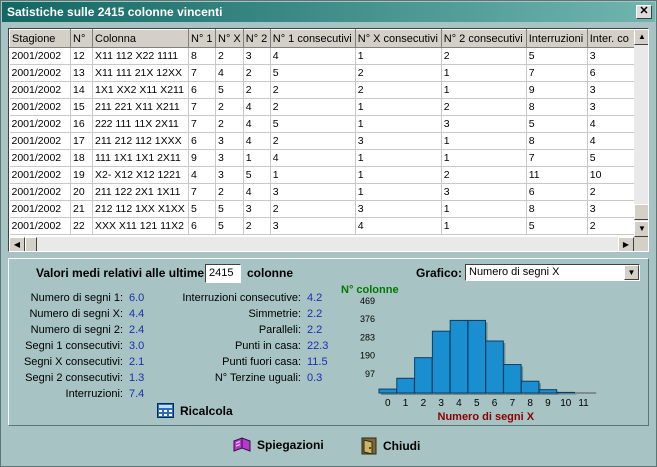  What do you see at coordinates (321, 244) in the screenshot?
I see `horizontal-scrollbar: ◀ ▶` at bounding box center [321, 244].